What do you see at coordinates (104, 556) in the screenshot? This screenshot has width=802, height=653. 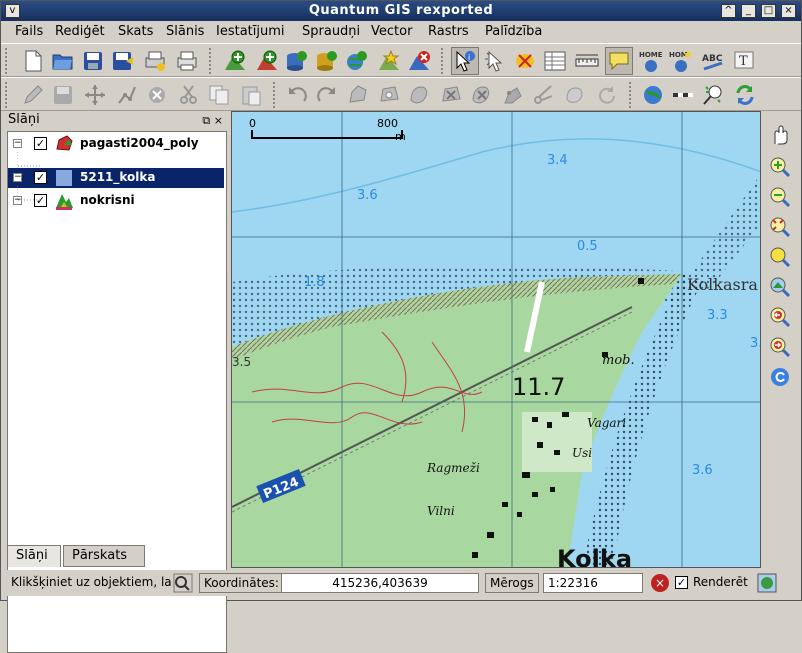 I see `tab-overview: Pārskats` at bounding box center [104, 556].